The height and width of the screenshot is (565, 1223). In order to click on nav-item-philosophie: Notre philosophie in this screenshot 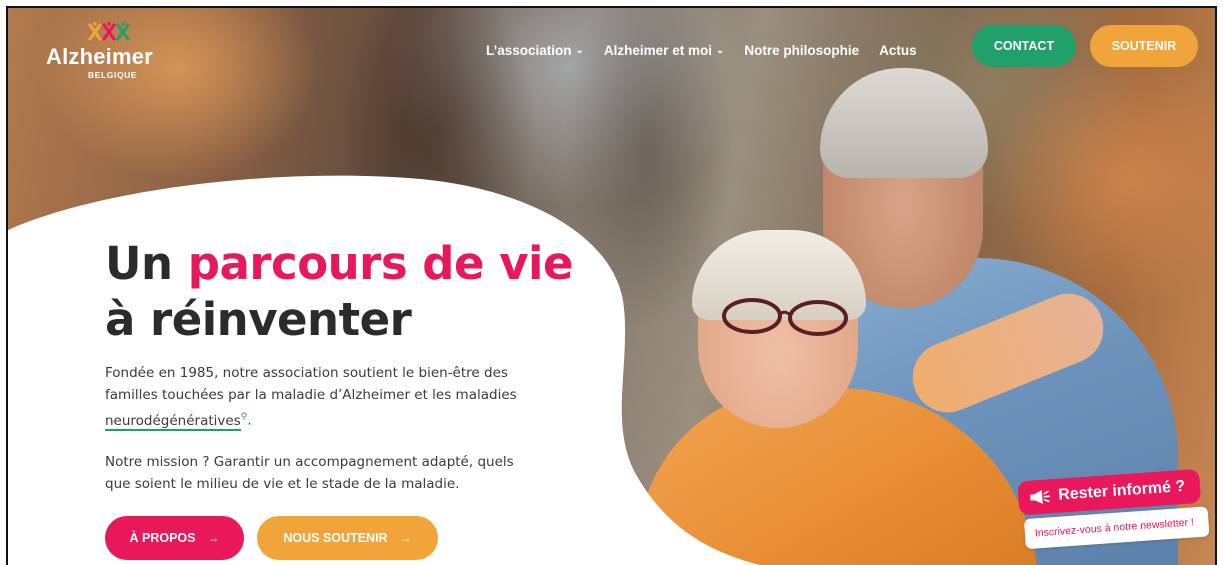, I will do `click(801, 50)`.